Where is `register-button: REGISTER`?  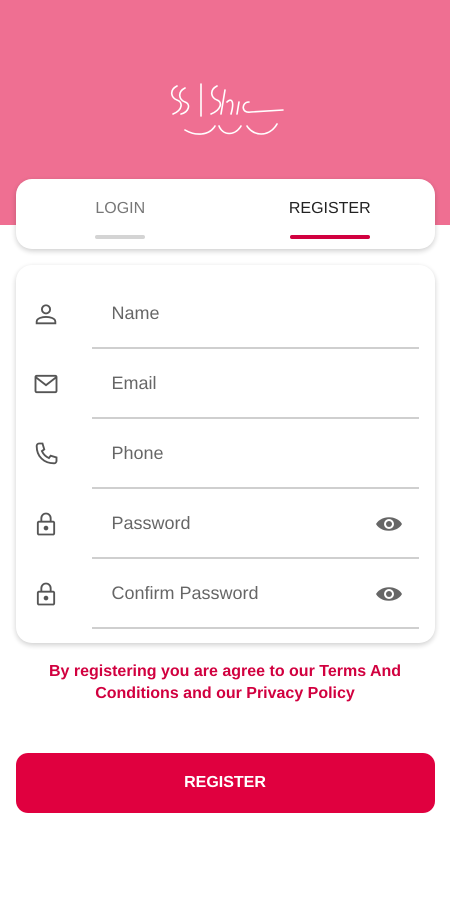
register-button: REGISTER is located at coordinates (225, 783).